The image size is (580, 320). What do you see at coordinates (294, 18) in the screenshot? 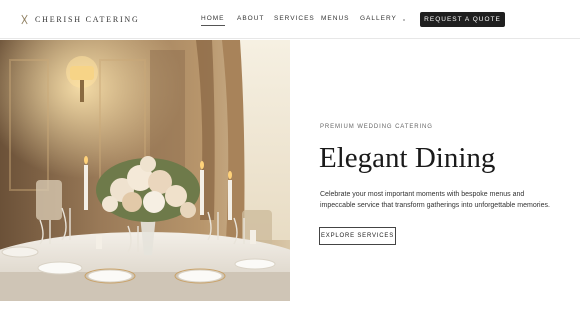
I see `nav-services: SERVICES` at bounding box center [294, 18].